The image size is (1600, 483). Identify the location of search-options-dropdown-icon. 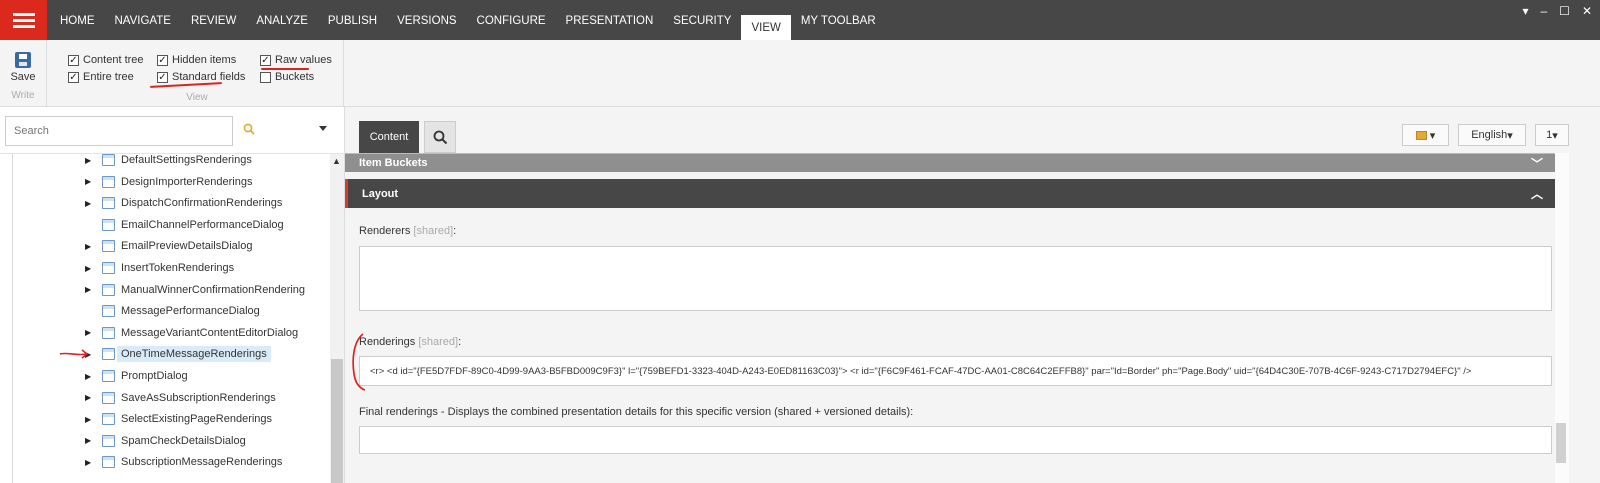
(323, 128).